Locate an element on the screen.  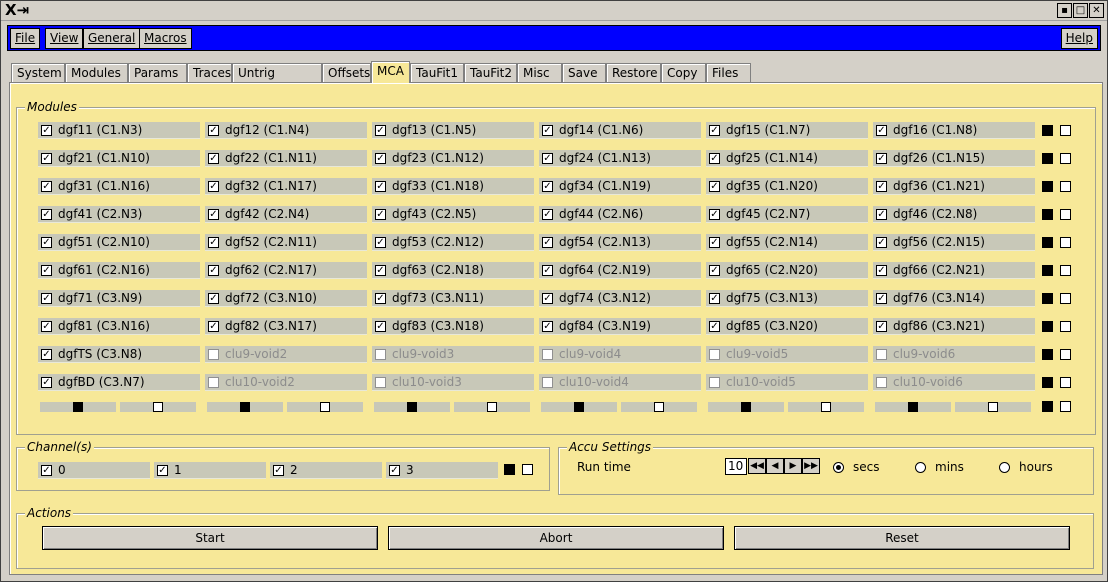
module-checkbox: ✓ dgf35 (C1.N20) is located at coordinates (787, 186).